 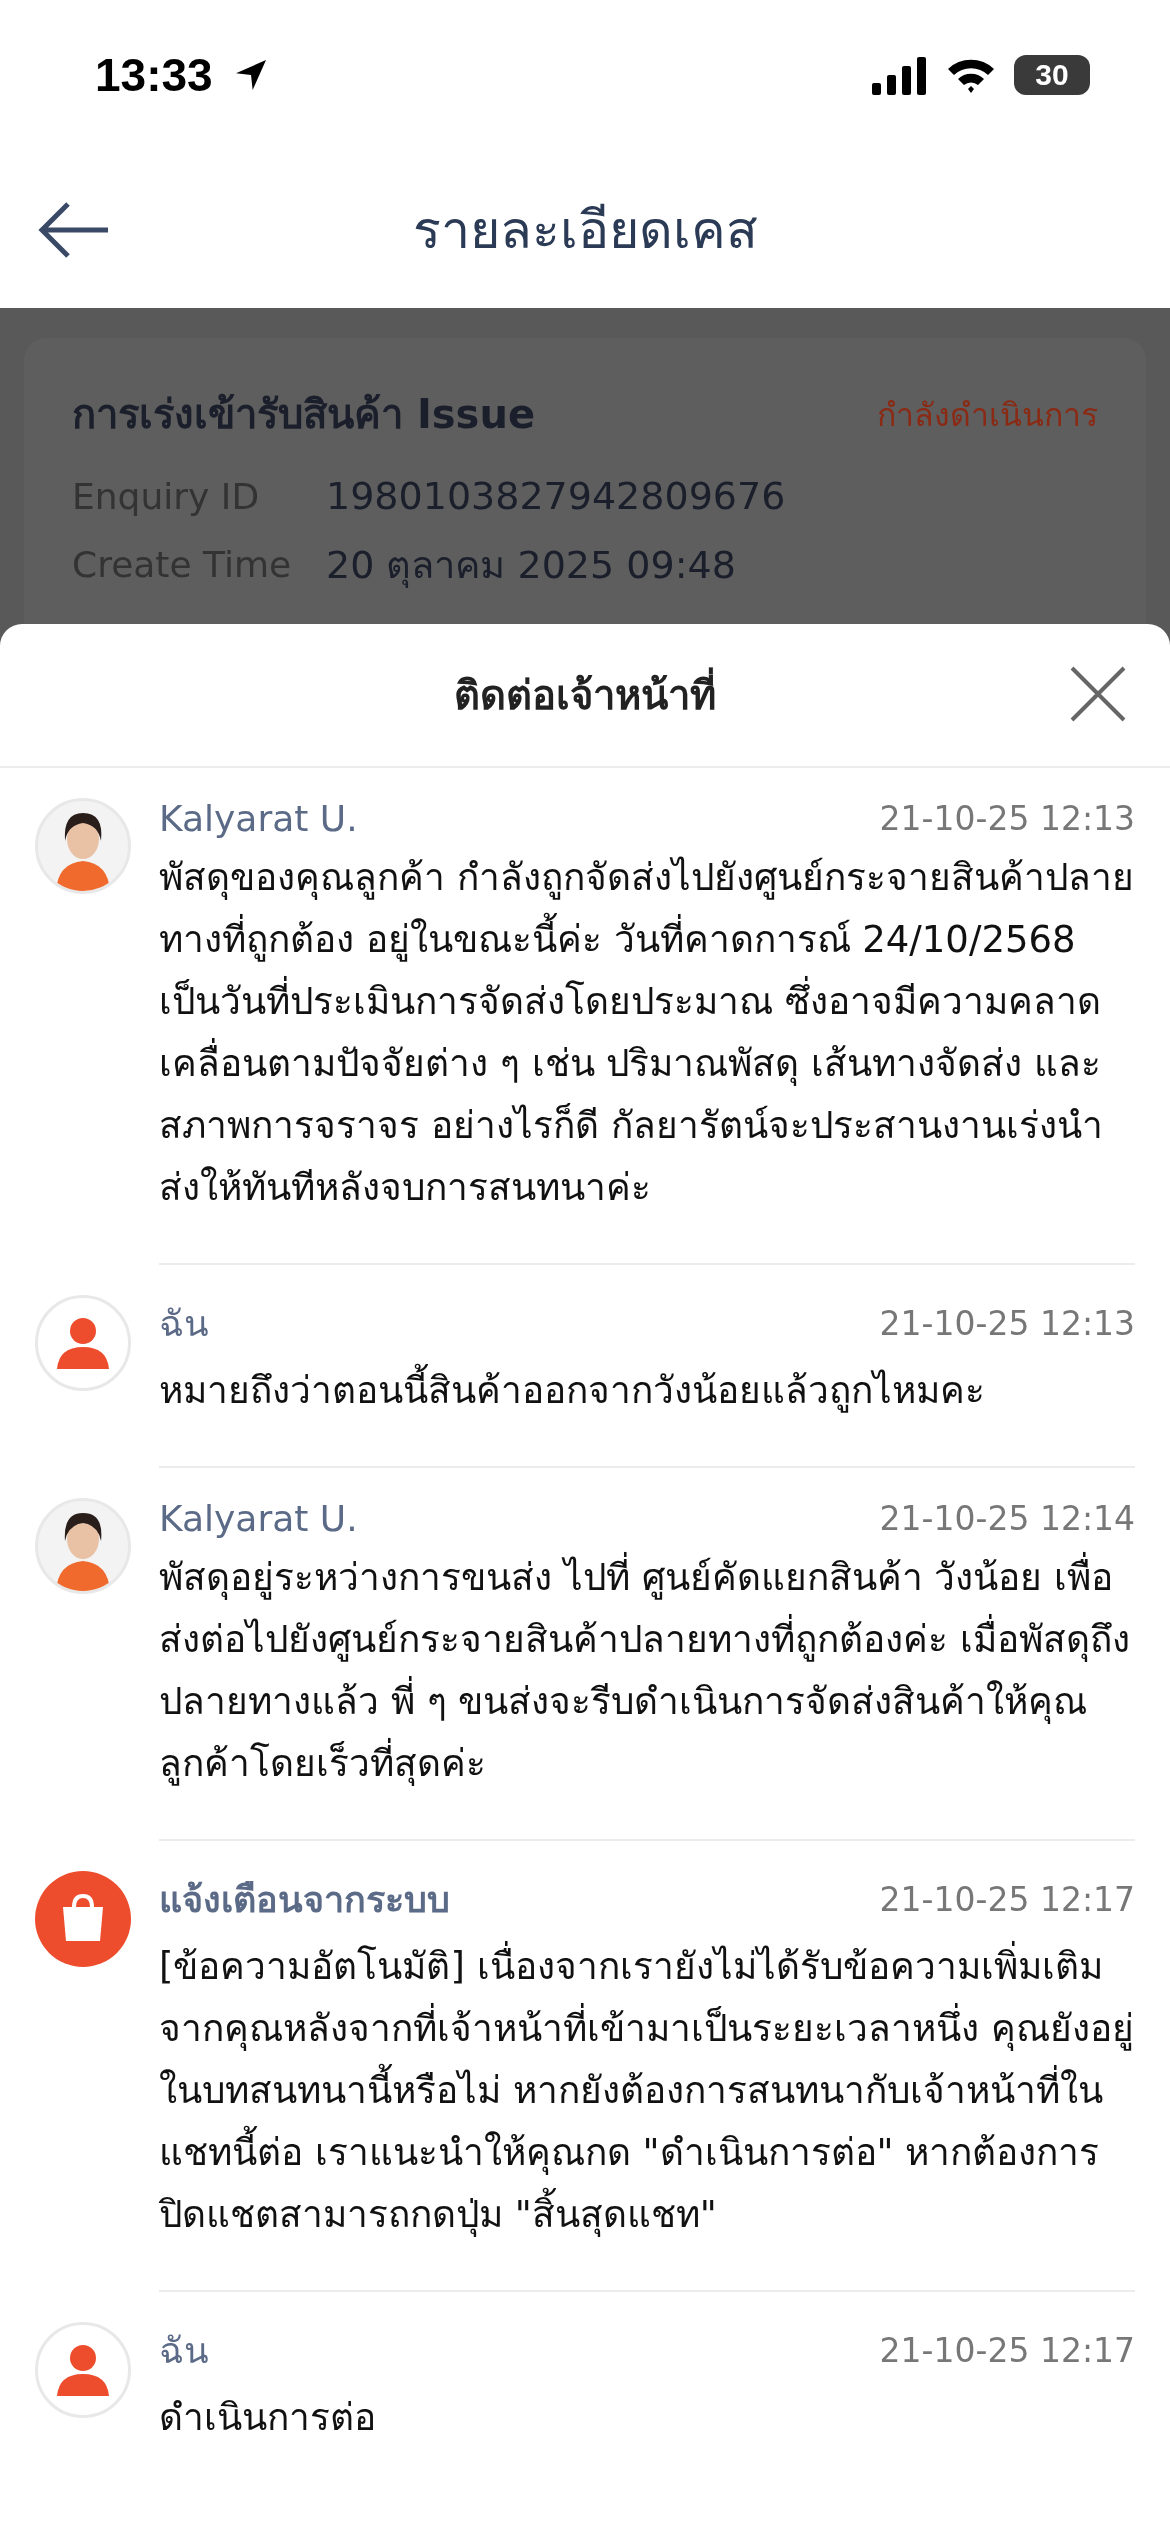 I want to click on battery-level: 30, so click(x=1052, y=75).